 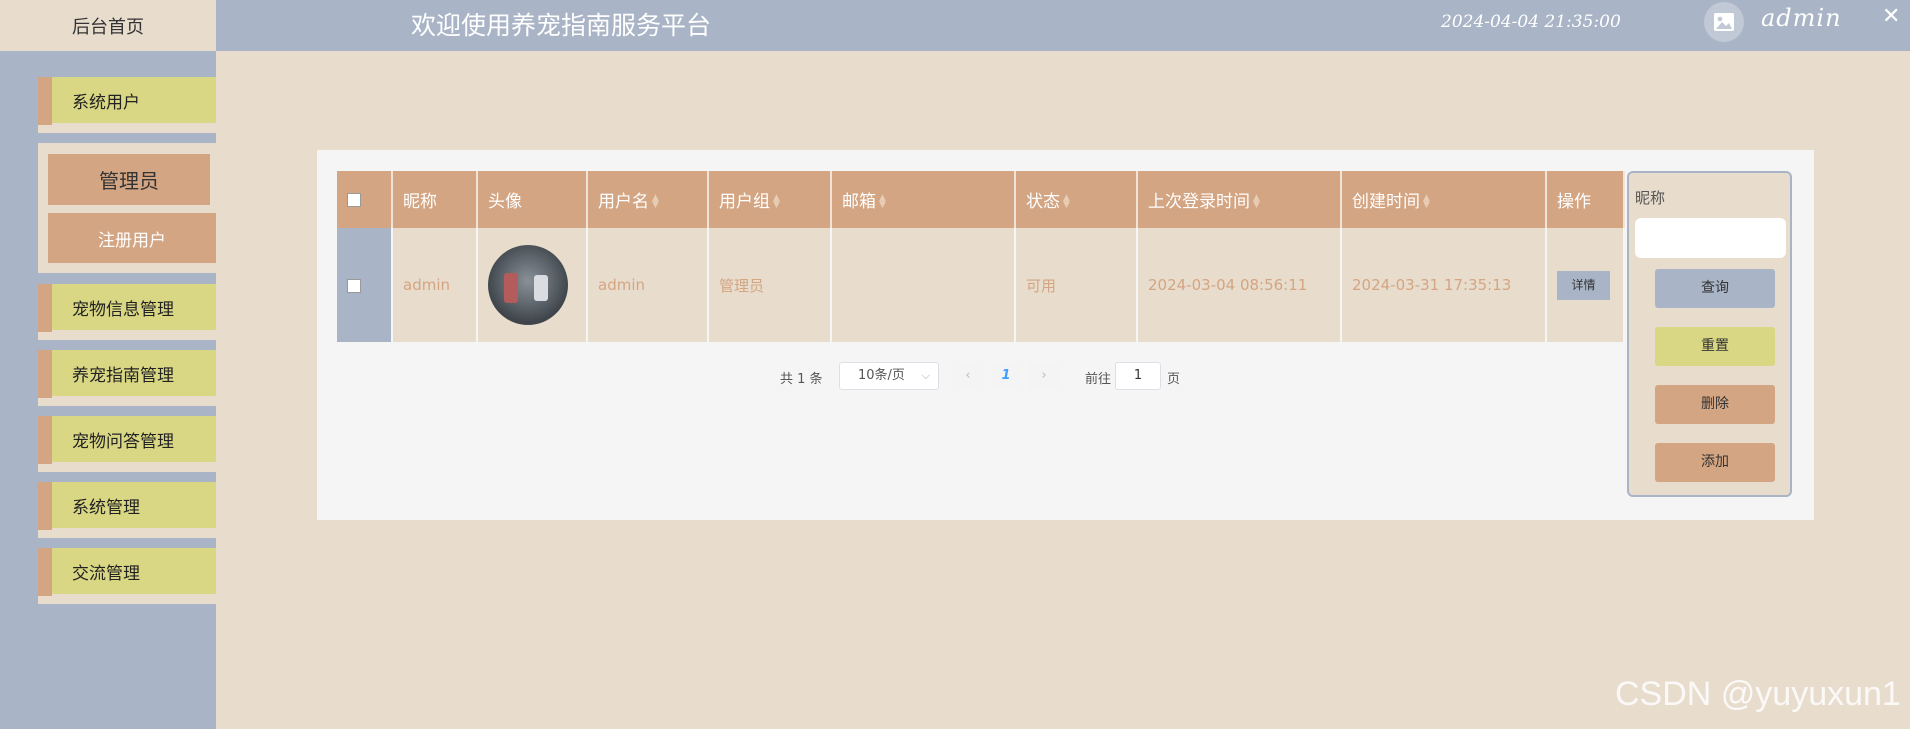 I want to click on sidebar-item-pet-info: 宠物信息管理, so click(x=127, y=312).